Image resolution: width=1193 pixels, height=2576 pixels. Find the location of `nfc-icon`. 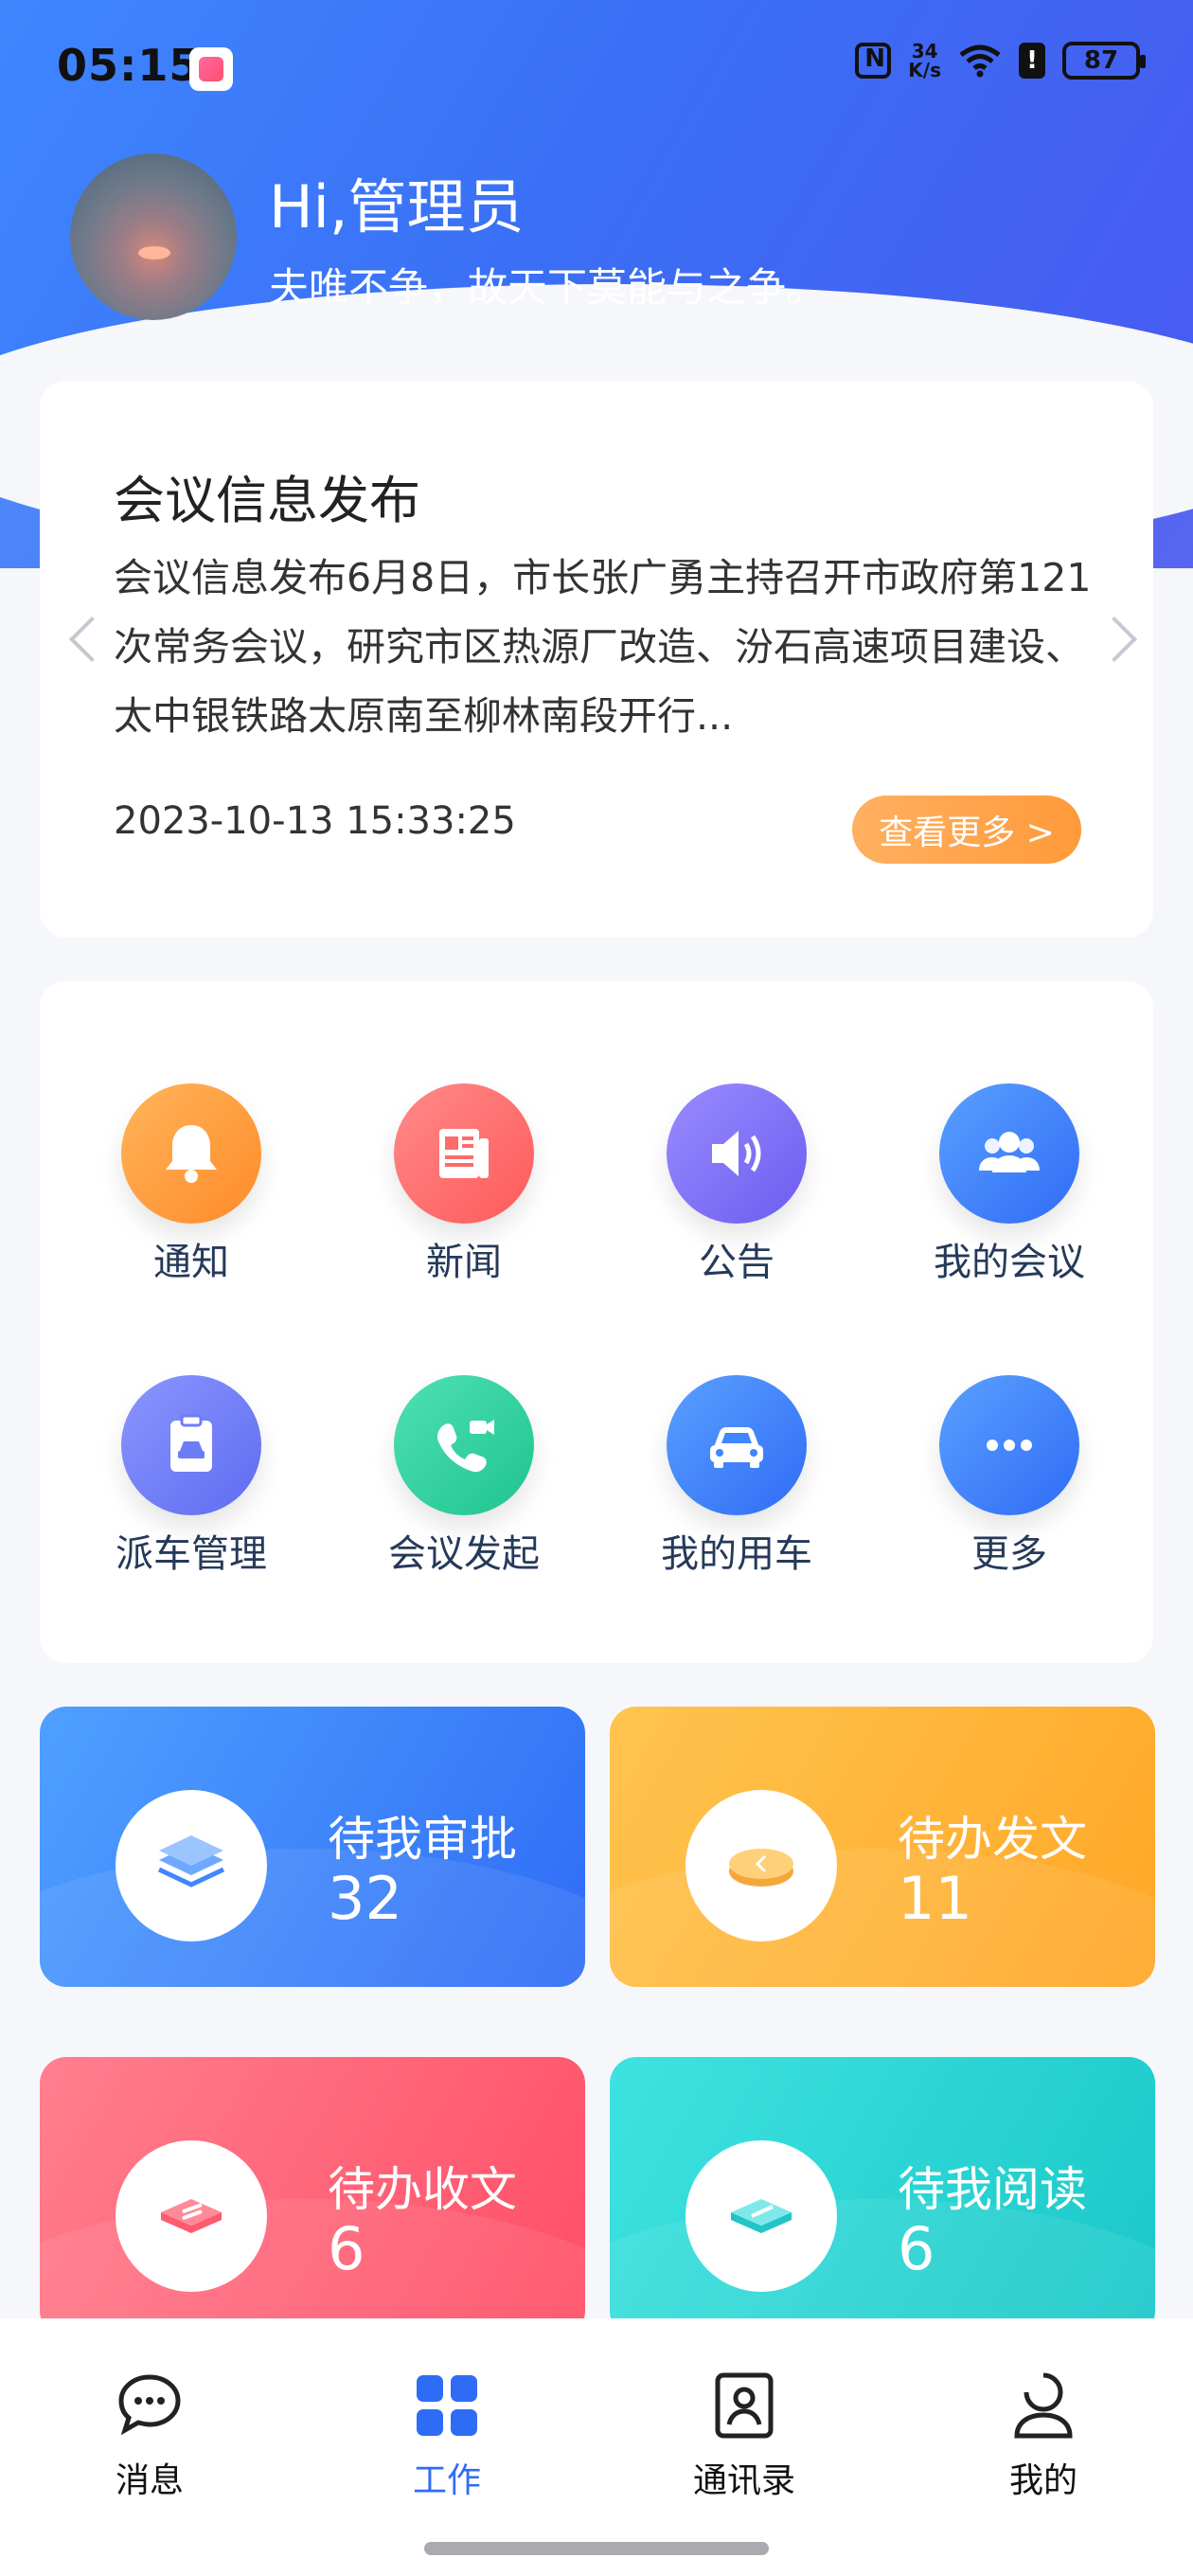

nfc-icon is located at coordinates (873, 61).